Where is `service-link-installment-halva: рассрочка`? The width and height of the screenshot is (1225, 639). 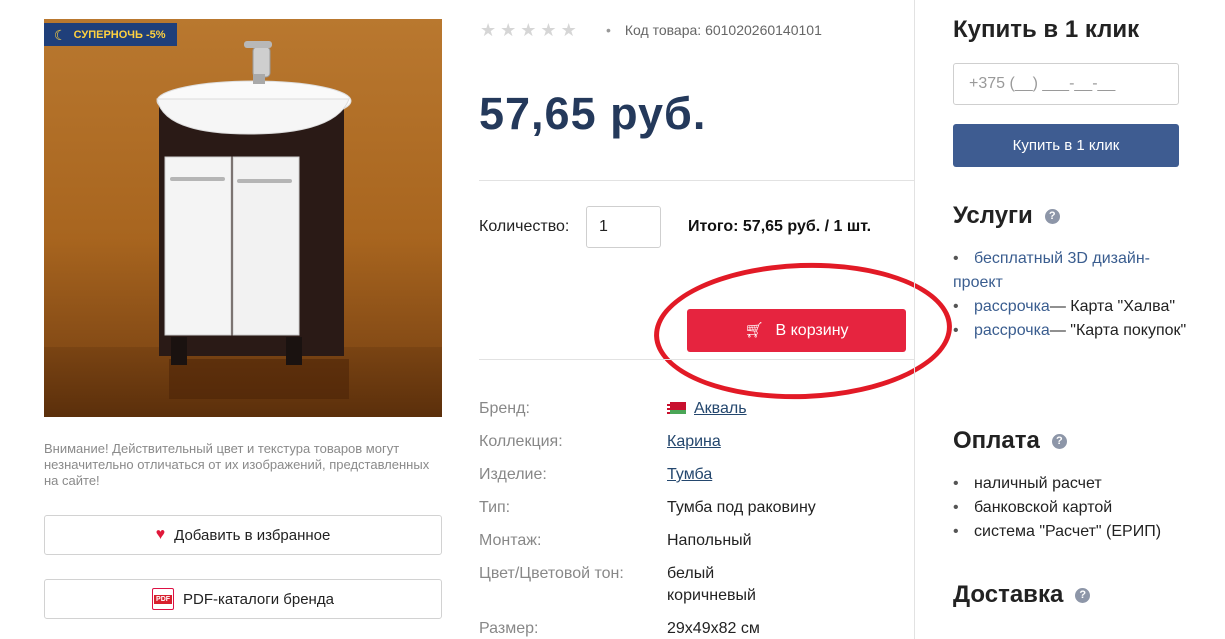
service-link-installment-halva: рассрочка is located at coordinates (1012, 306).